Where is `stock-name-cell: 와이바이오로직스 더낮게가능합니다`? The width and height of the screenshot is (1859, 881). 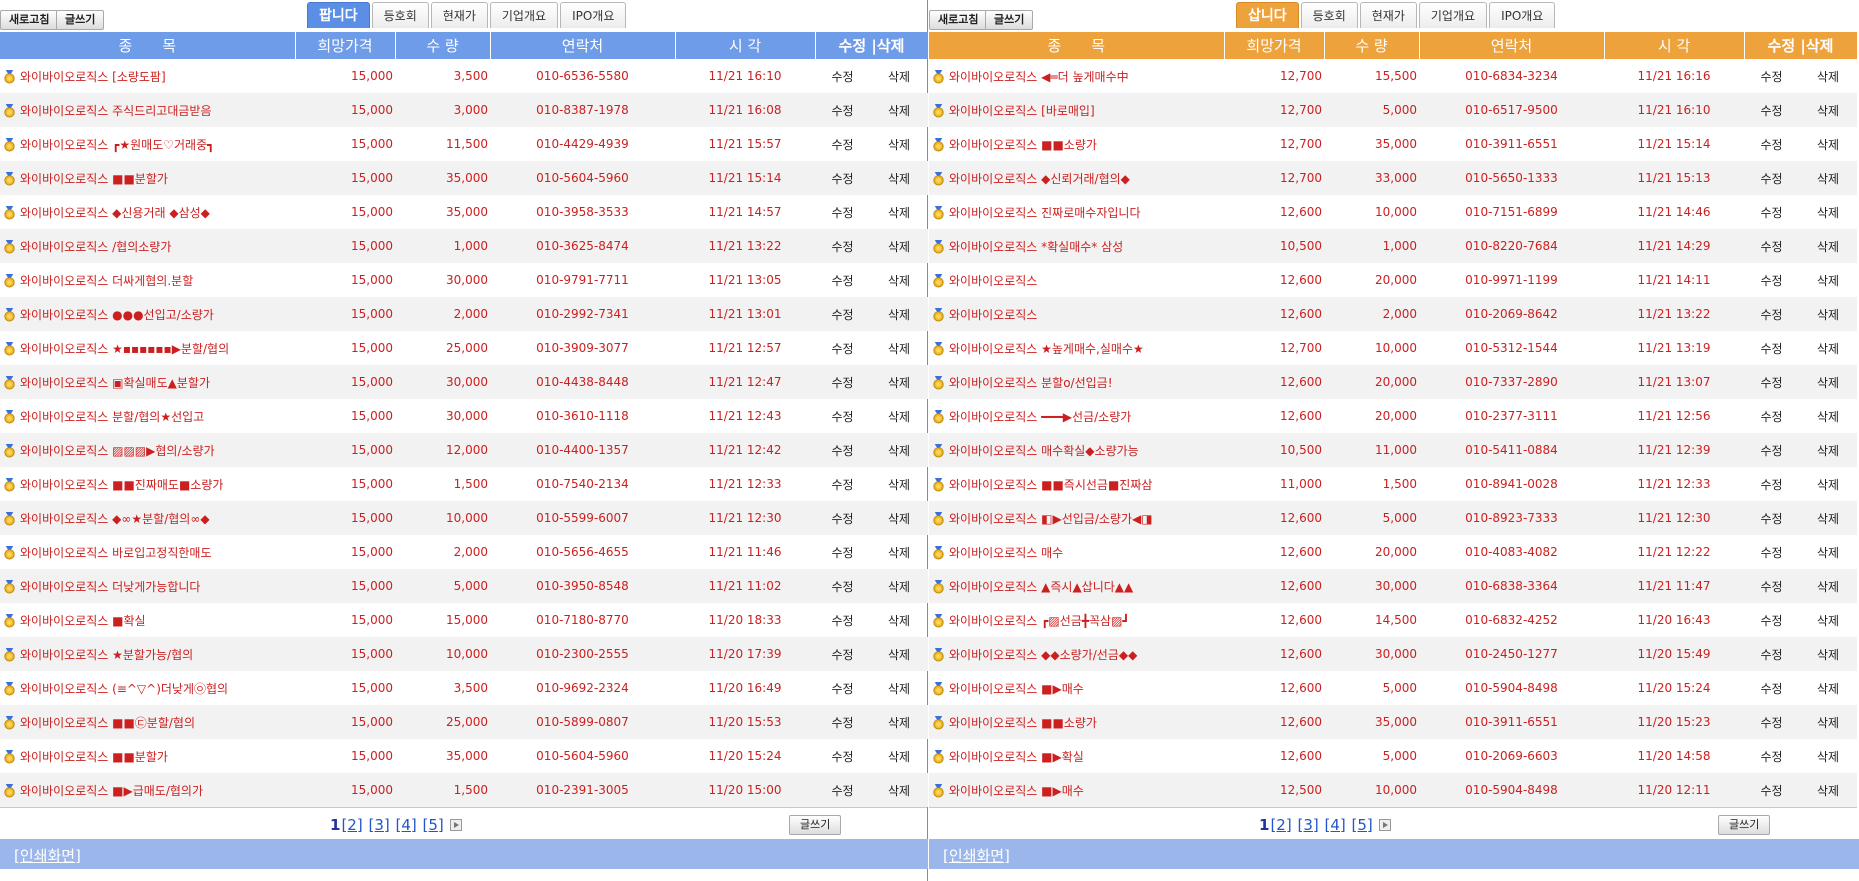 stock-name-cell: 와이바이오로직스 더낮게가능합니다 is located at coordinates (147, 586).